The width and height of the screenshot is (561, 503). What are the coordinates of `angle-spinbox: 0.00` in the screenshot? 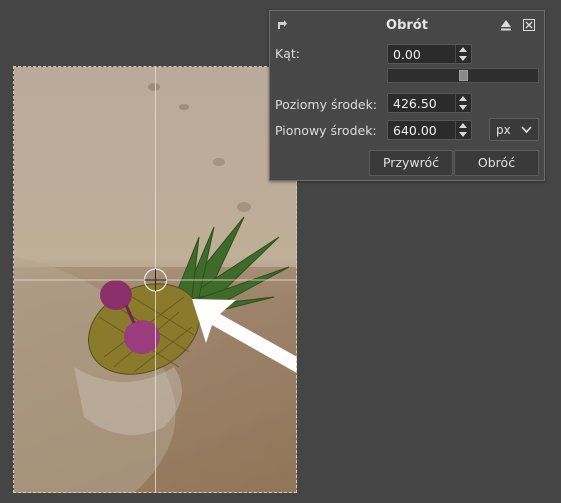 It's located at (429, 54).